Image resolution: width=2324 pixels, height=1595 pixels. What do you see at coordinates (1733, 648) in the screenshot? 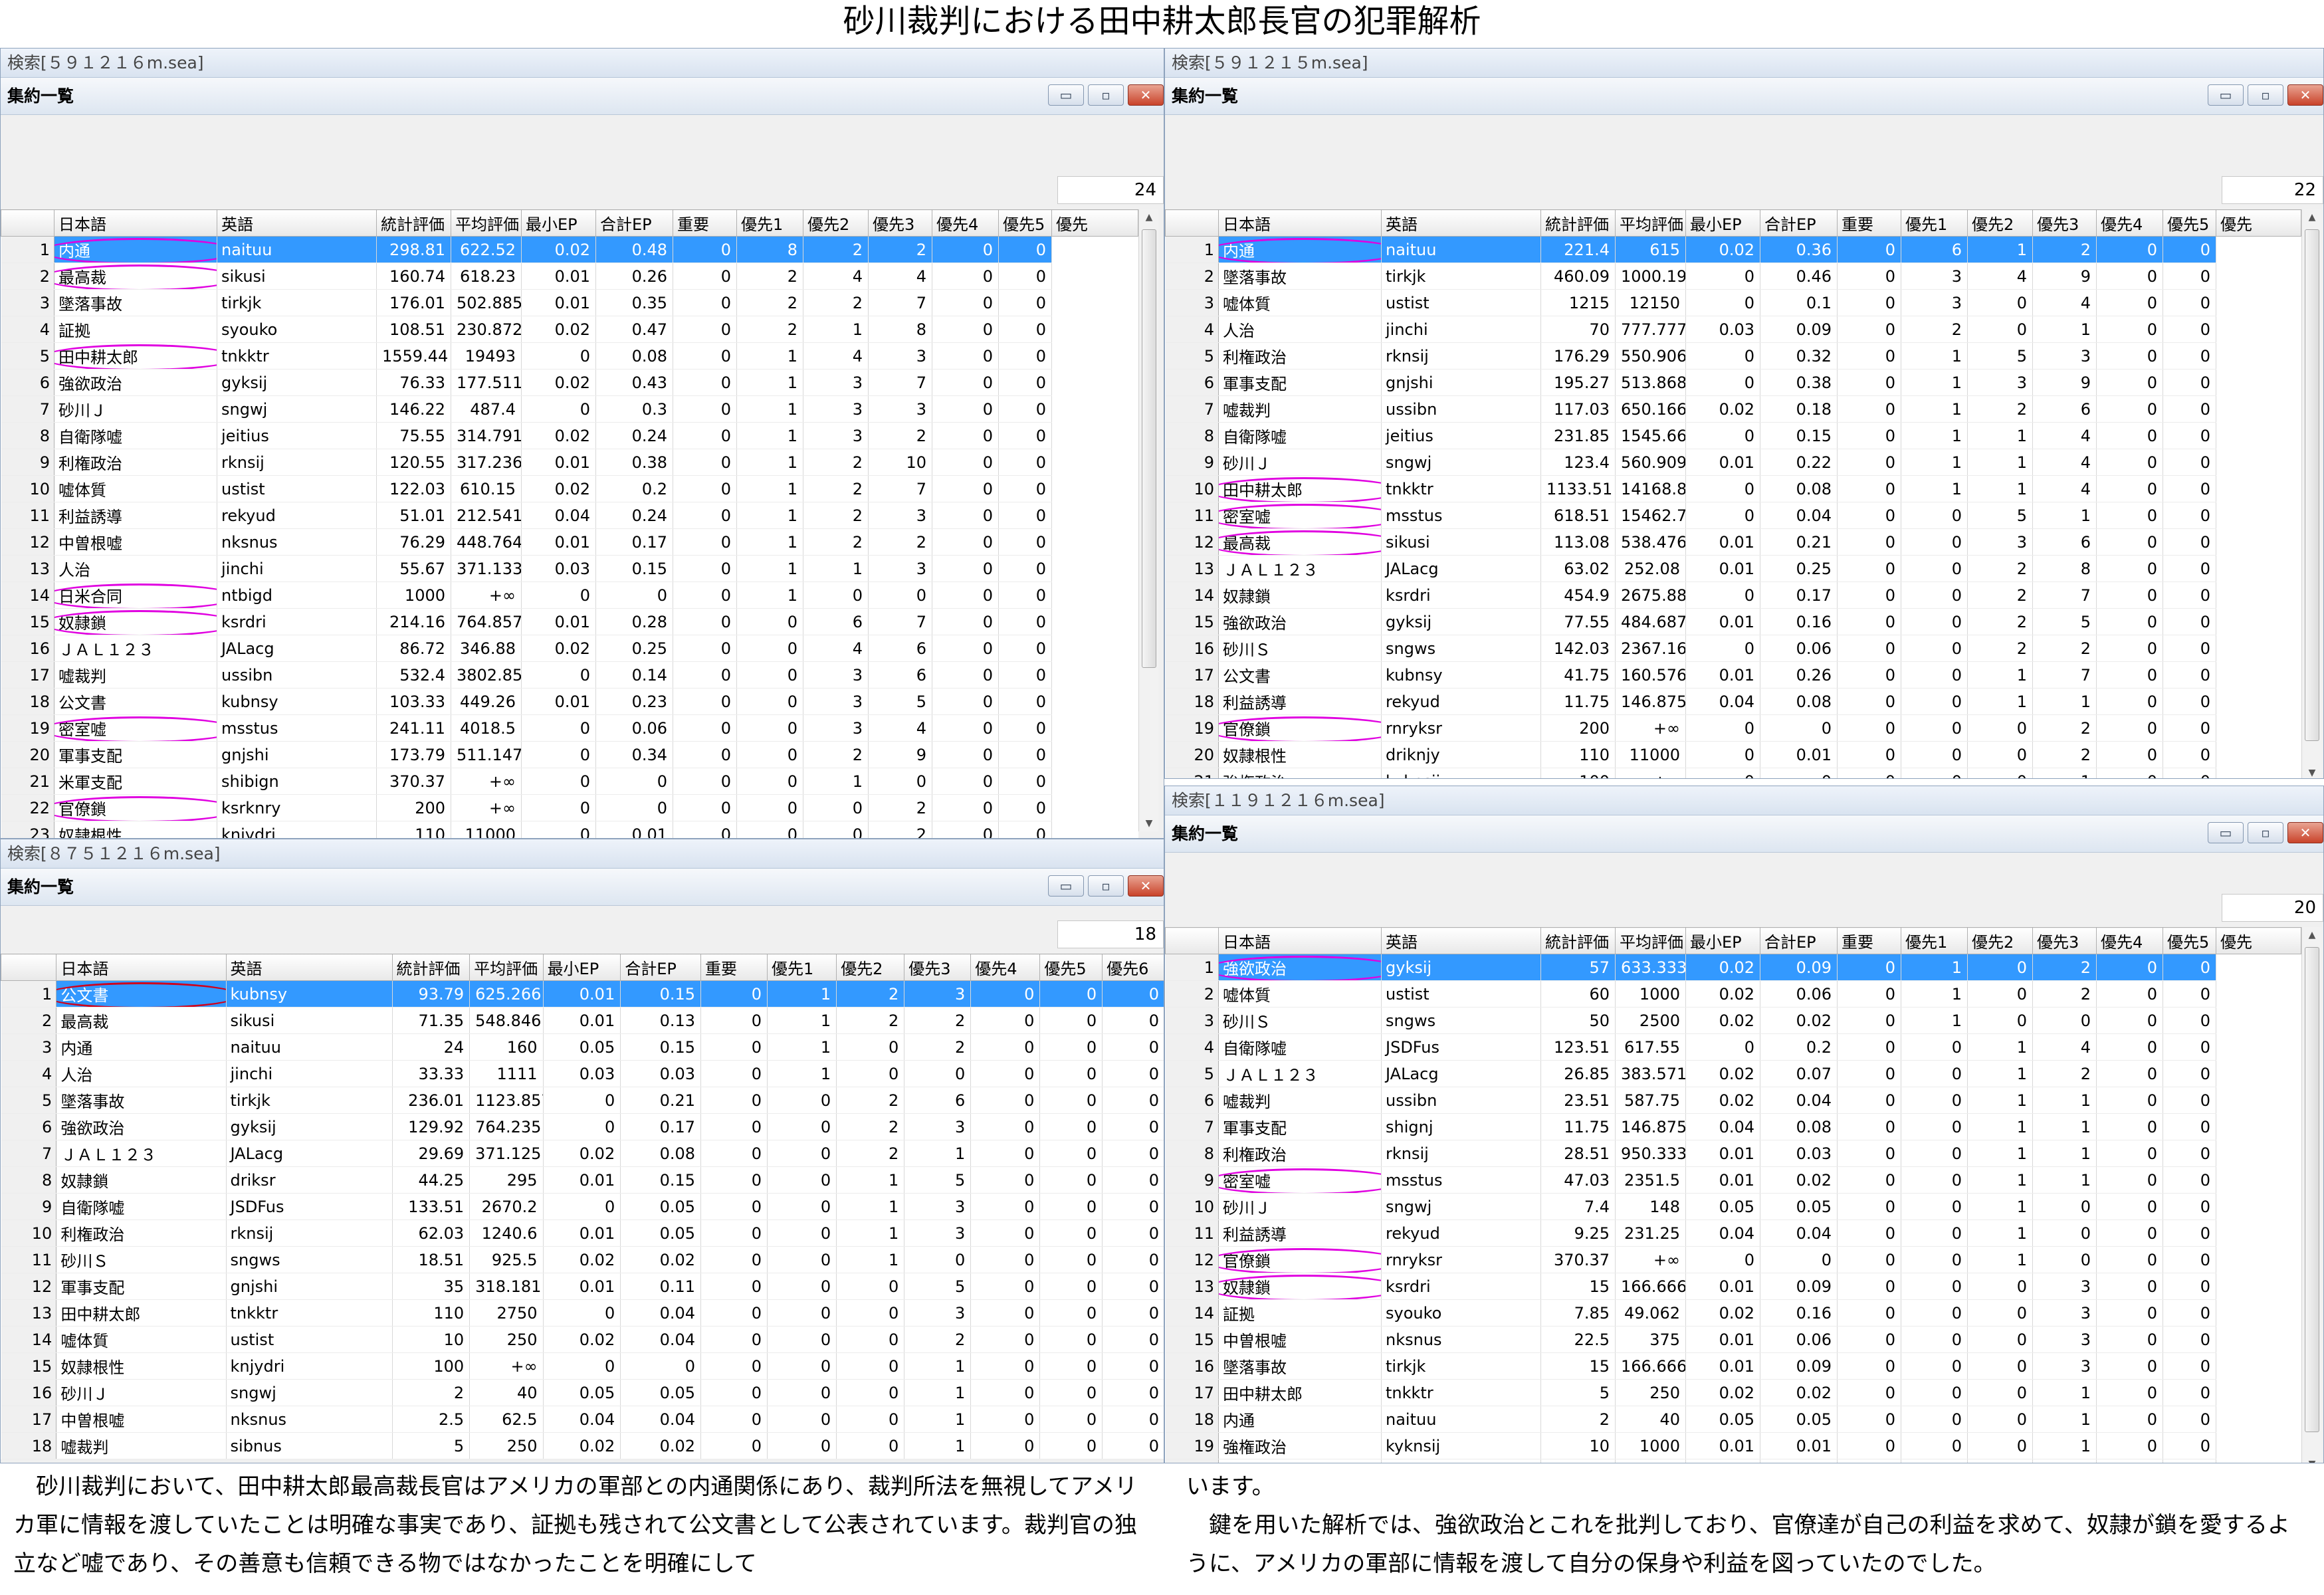
I see `table-row: 16砂川Ｓsngws142.032367.16600.06002200` at bounding box center [1733, 648].